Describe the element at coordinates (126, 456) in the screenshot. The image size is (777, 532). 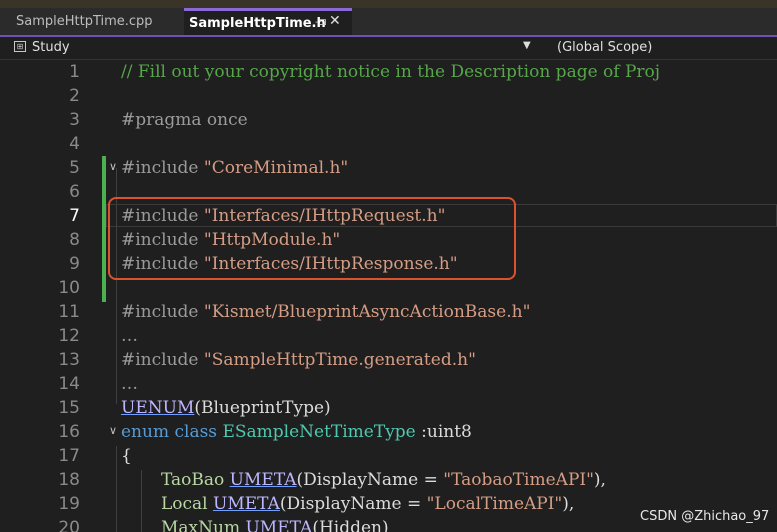
I see `code-text: {` at that location.